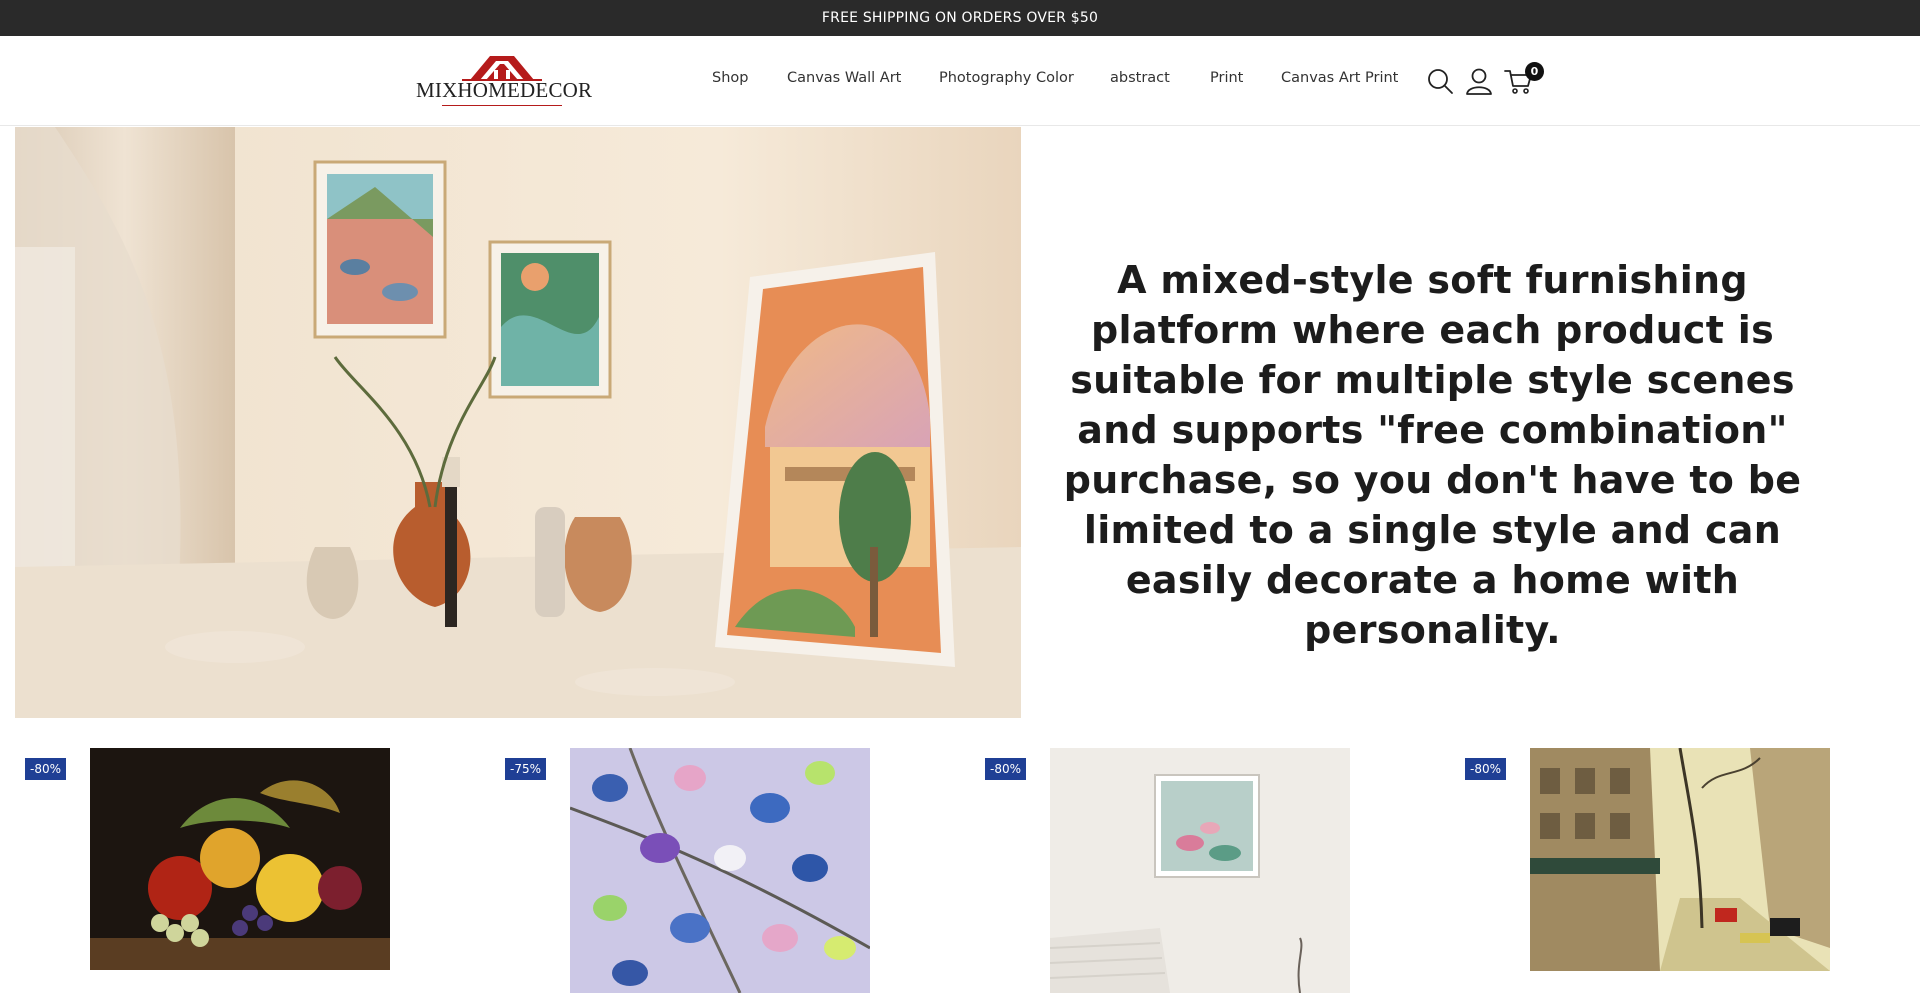 This screenshot has height=993, width=1920. Describe the element at coordinates (1226, 78) in the screenshot. I see `nav-item-print: Print` at that location.